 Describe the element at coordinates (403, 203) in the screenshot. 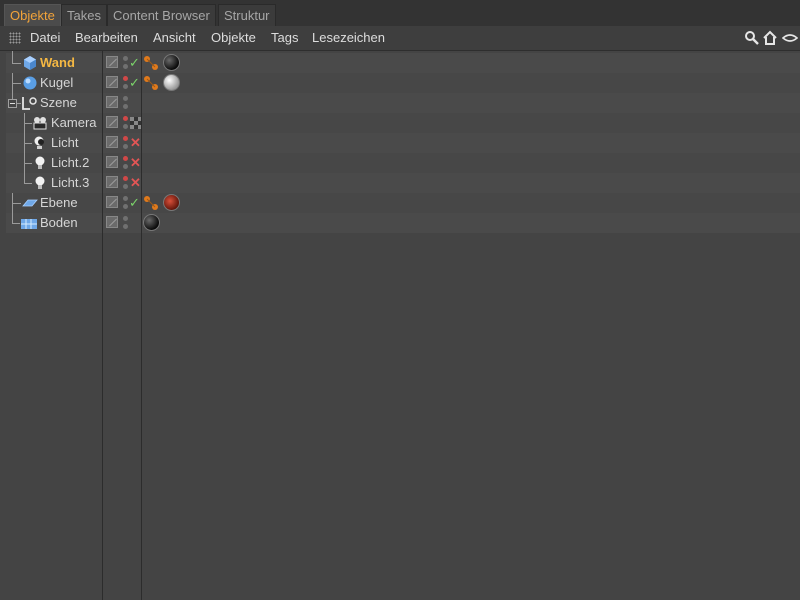

I see `object-row-ebene: Ebene ✓` at that location.